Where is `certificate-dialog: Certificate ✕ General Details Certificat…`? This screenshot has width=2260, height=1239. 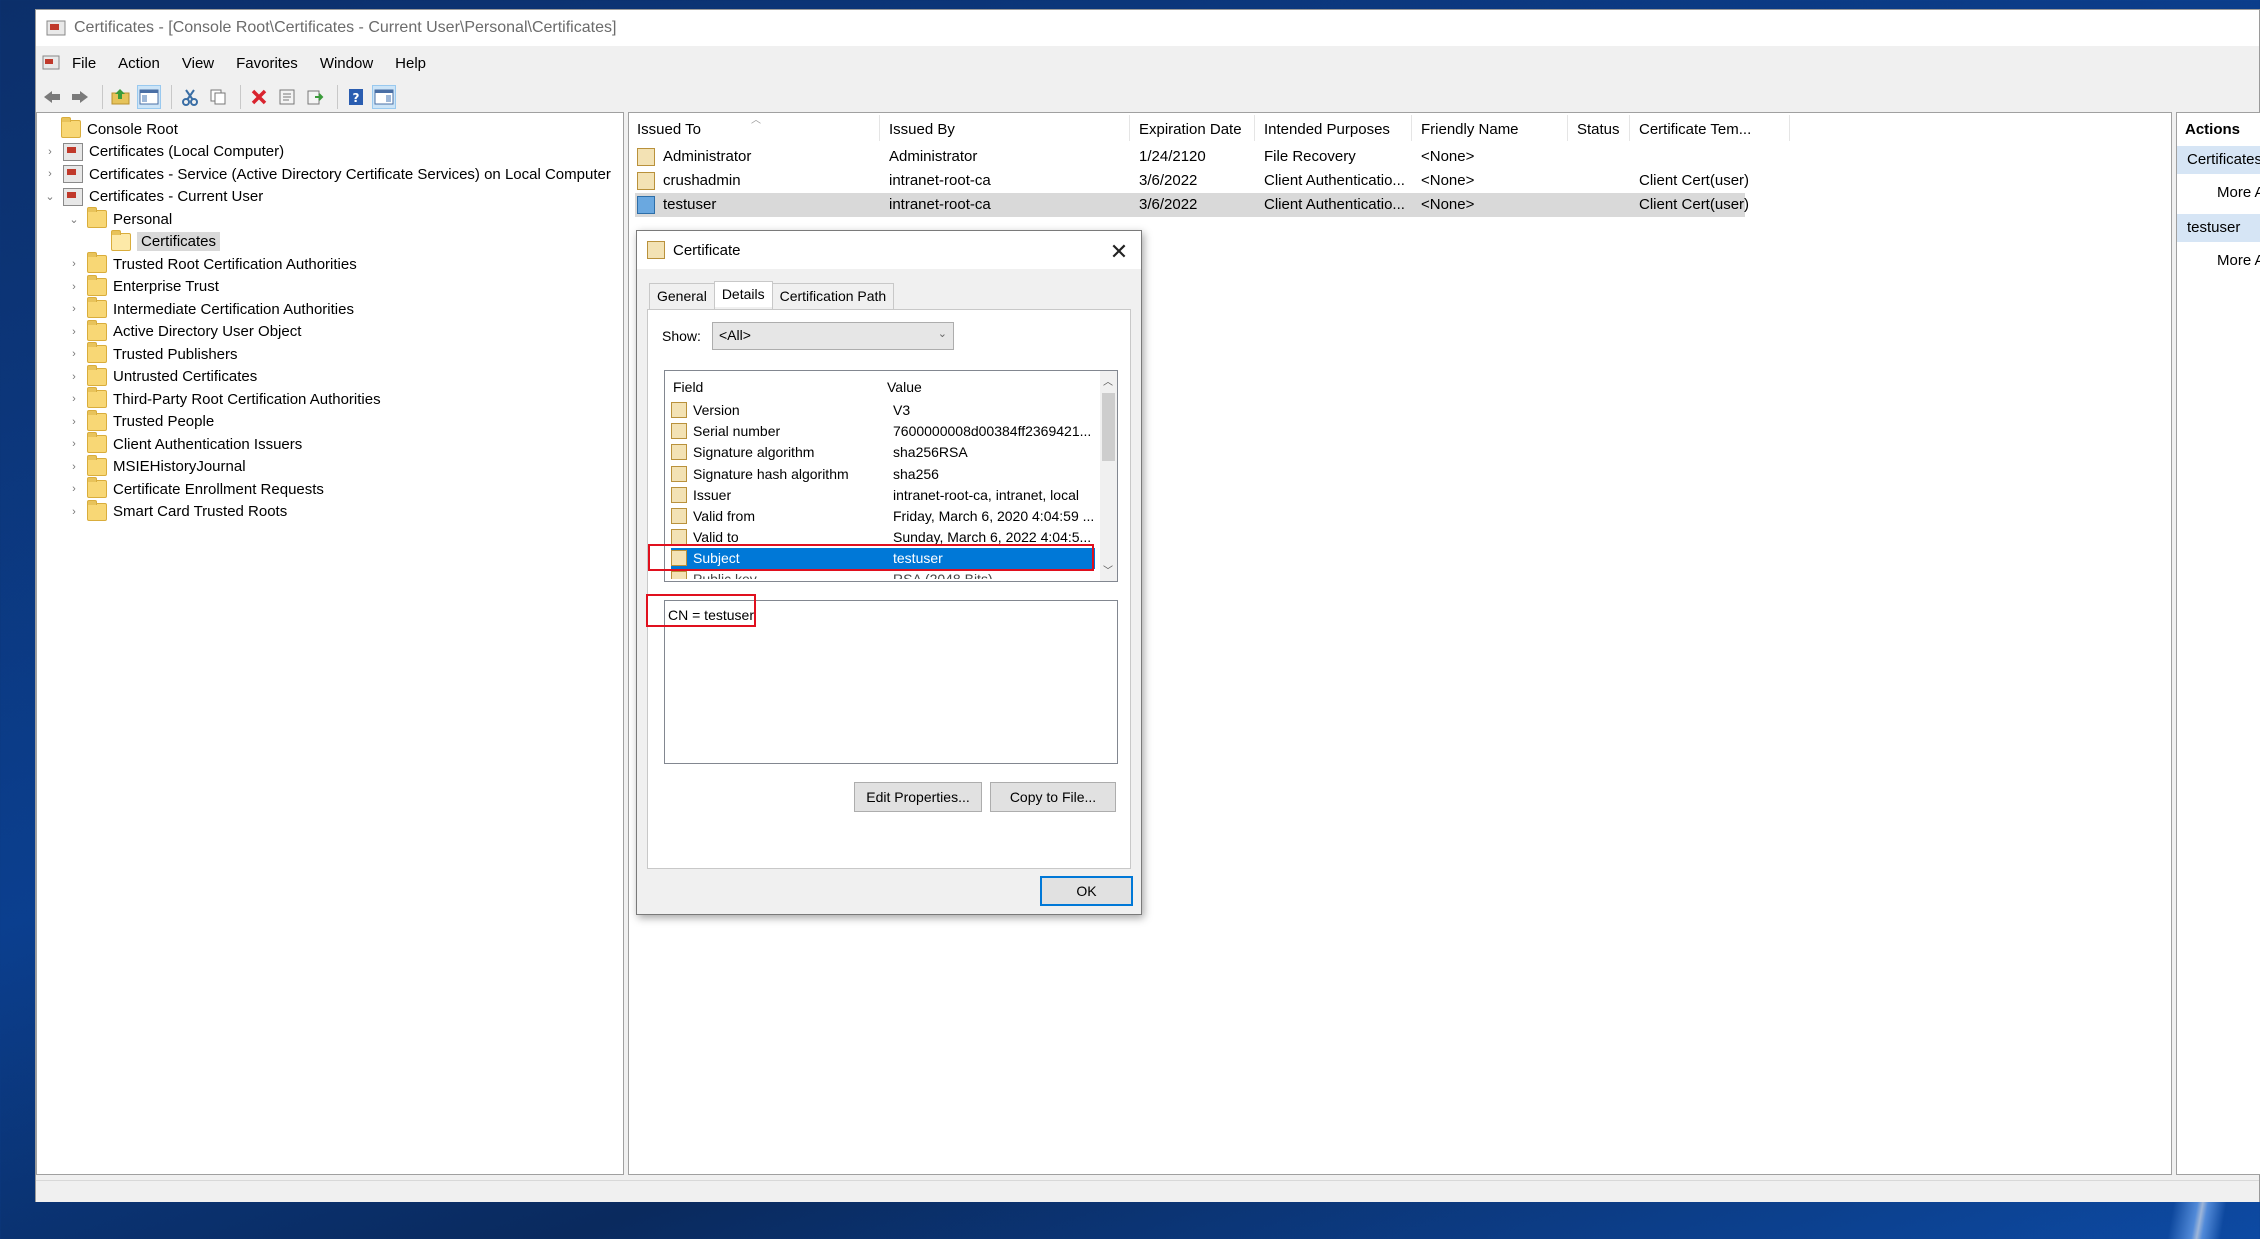
certificate-dialog: Certificate ✕ General Details Certificat… is located at coordinates (889, 572).